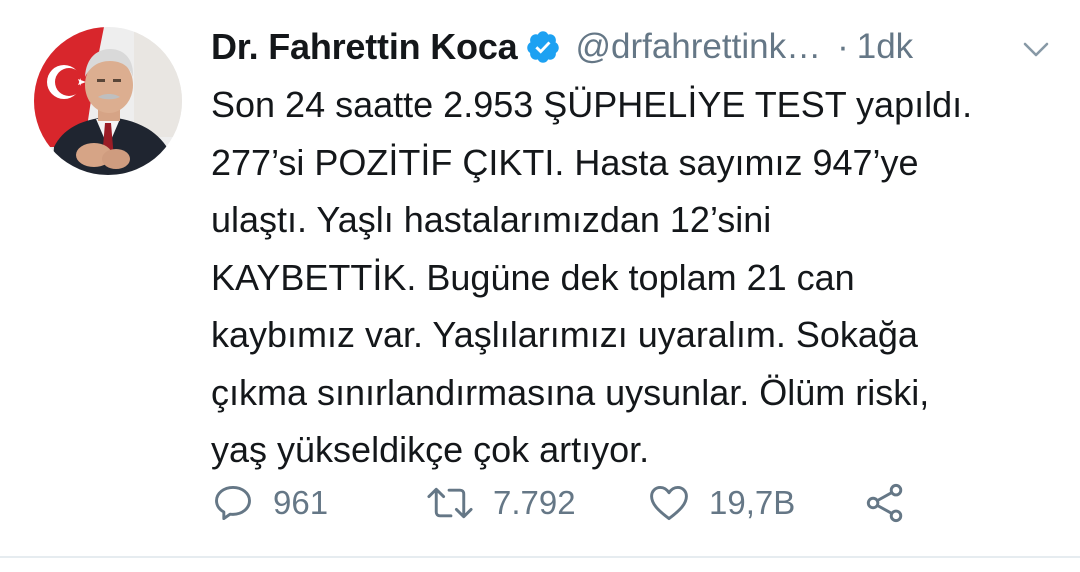 This screenshot has width=1080, height=572. What do you see at coordinates (669, 503) in the screenshot?
I see `heart-icon` at bounding box center [669, 503].